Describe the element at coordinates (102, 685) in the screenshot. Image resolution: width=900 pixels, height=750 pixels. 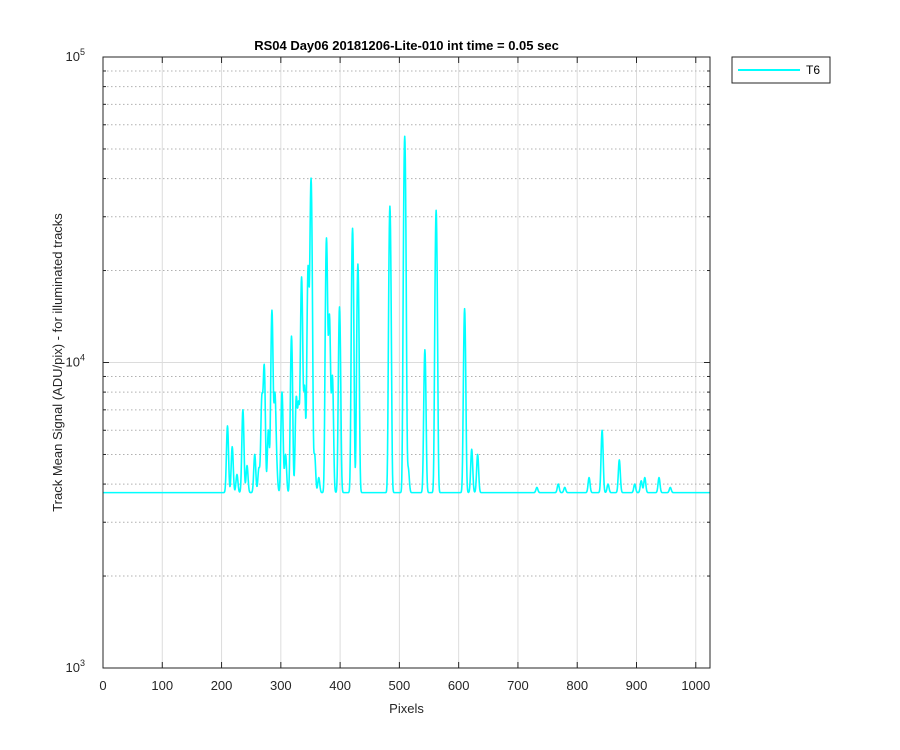
I see `x-tick-label: 0` at that location.